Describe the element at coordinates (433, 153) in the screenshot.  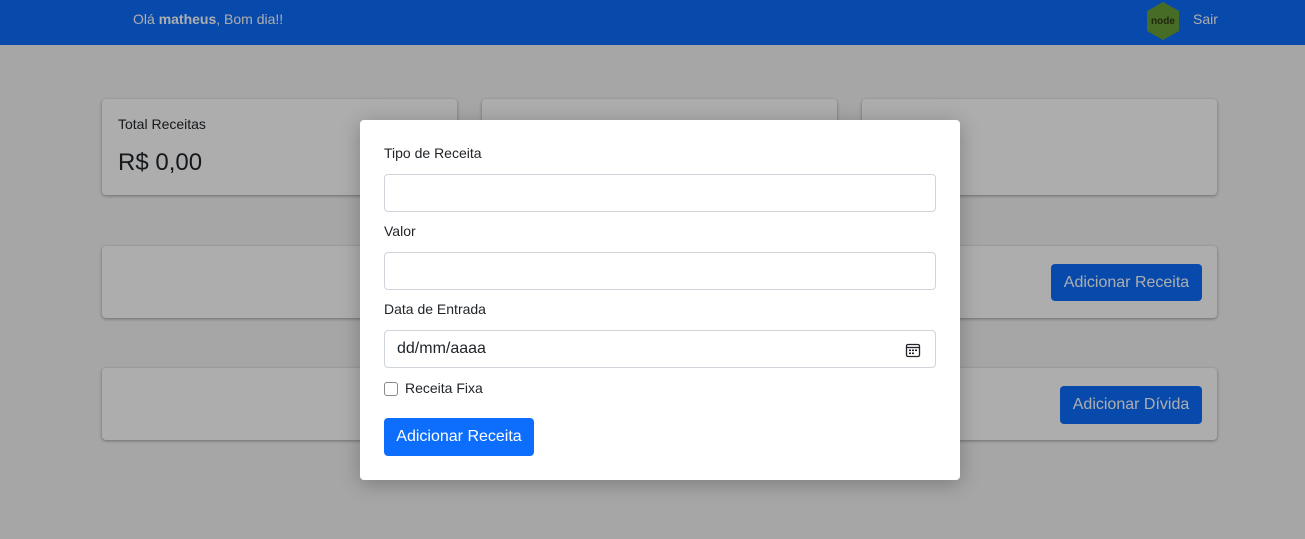
I see `income-type-label: Tipo de Receita` at that location.